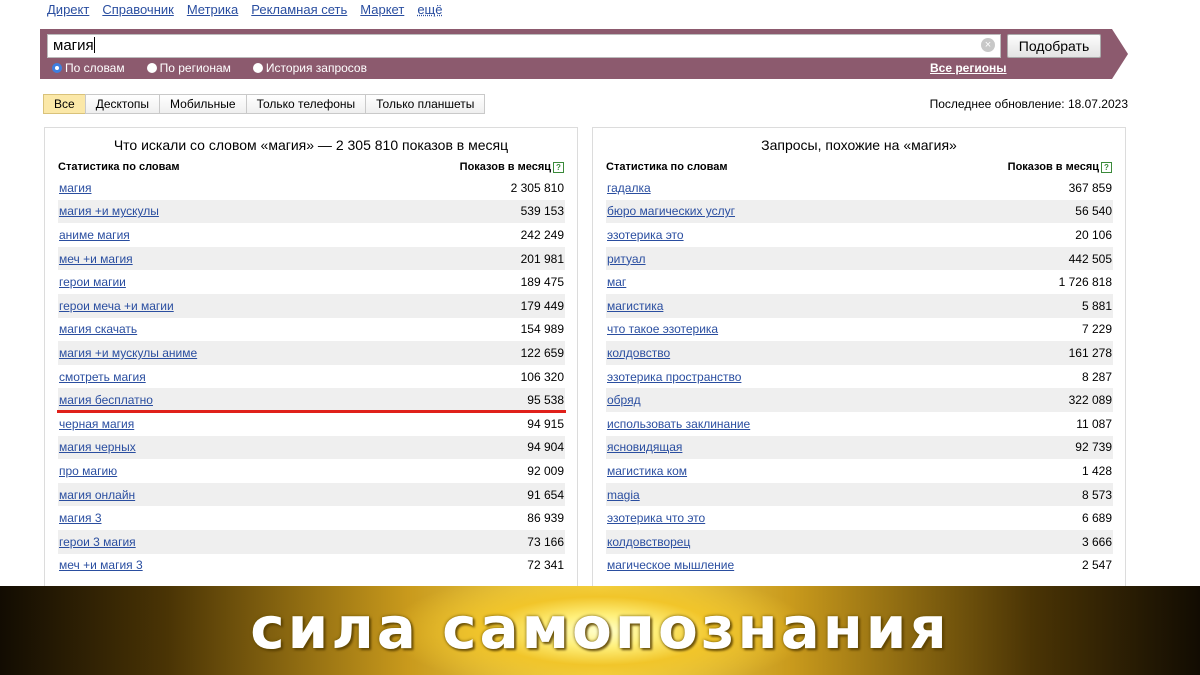  I want to click on radio-query-history: История запросов, so click(309, 68).